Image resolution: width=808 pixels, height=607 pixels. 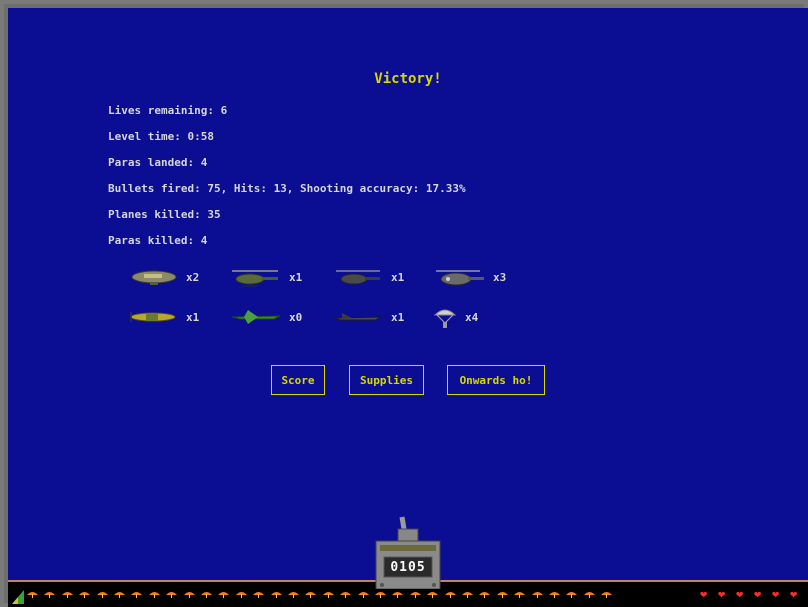 I want to click on propeller-plane-icon, so click(x=153, y=317).